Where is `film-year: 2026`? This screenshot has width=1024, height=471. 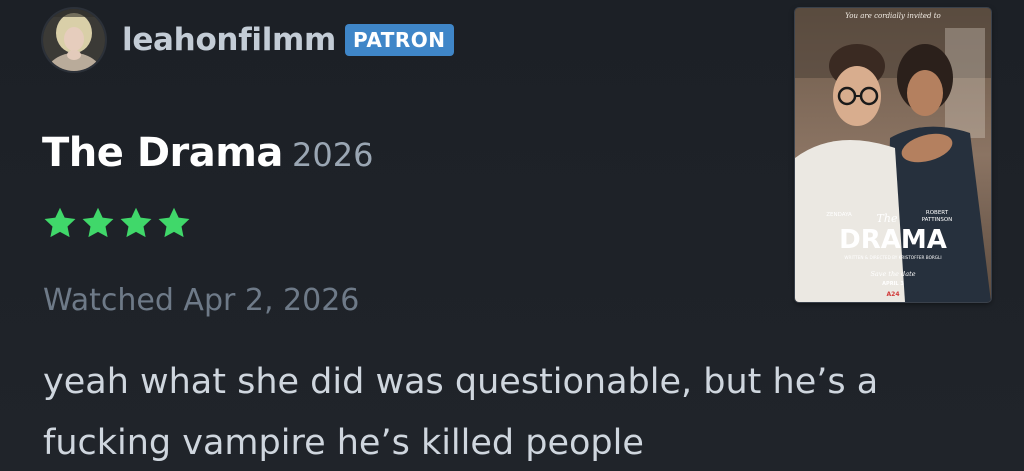
film-year: 2026 is located at coordinates (332, 155).